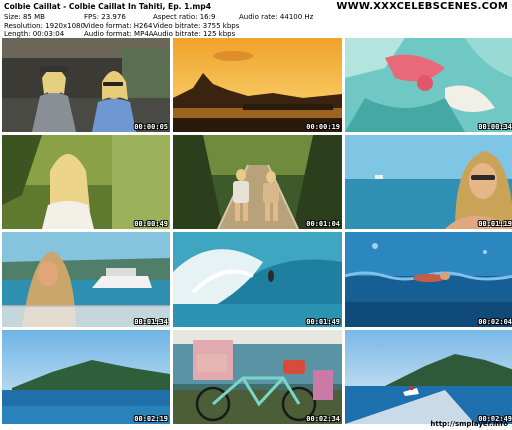 The image size is (512, 430). What do you see at coordinates (422, 6) in the screenshot?
I see `site-watermark: WWW.XXXCELEBSCENES.COM` at bounding box center [422, 6].